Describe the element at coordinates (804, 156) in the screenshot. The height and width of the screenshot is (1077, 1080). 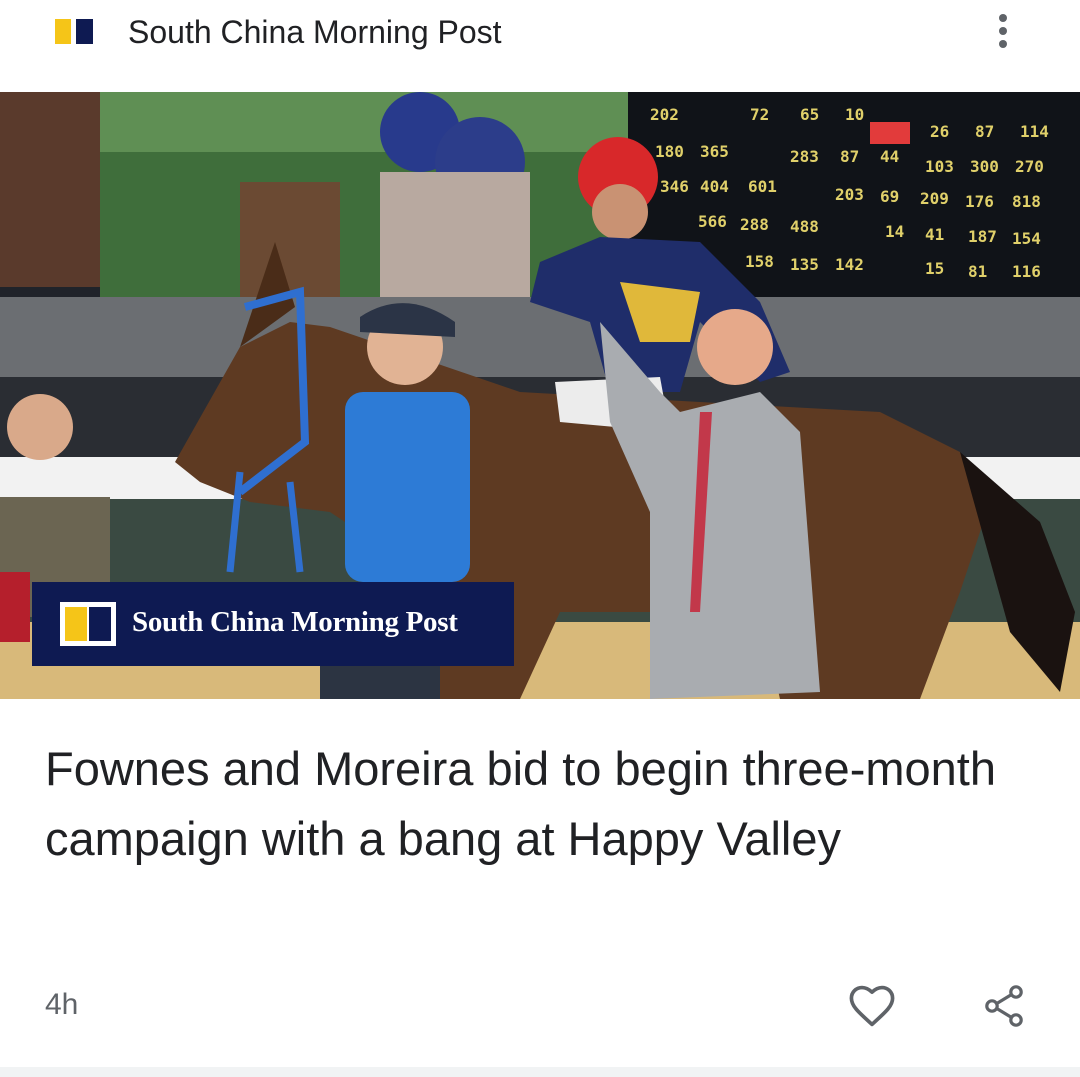
I see `svg-text: 283` at that location.